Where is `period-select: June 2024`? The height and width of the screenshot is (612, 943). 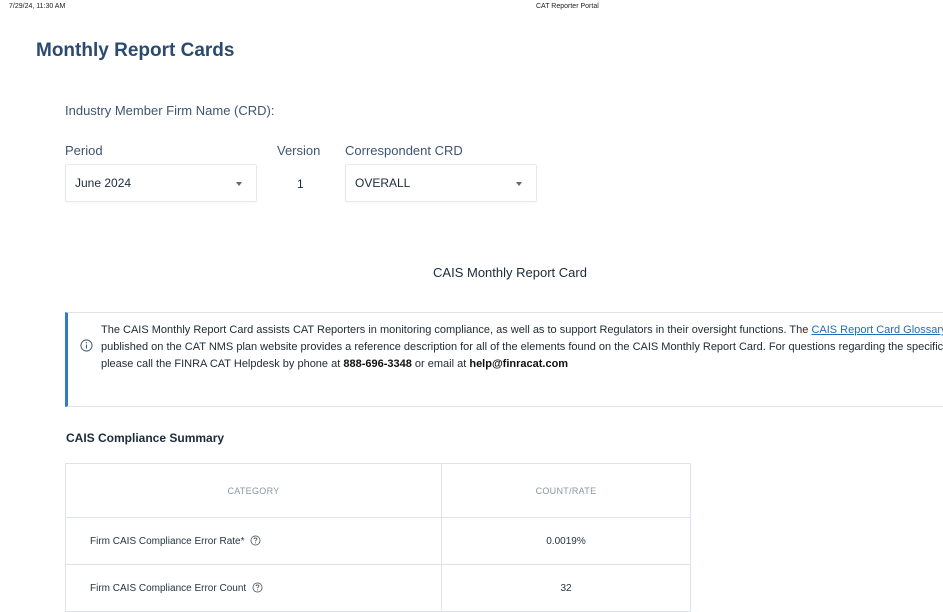
period-select: June 2024 is located at coordinates (161, 183).